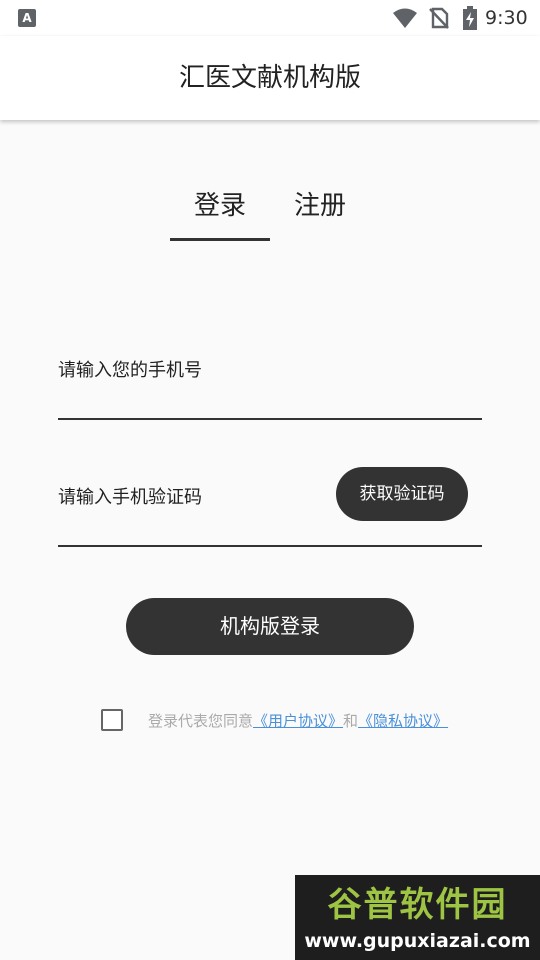 The width and height of the screenshot is (540, 960). What do you see at coordinates (130, 498) in the screenshot?
I see `verification-code-input: 请输入手机验证码` at bounding box center [130, 498].